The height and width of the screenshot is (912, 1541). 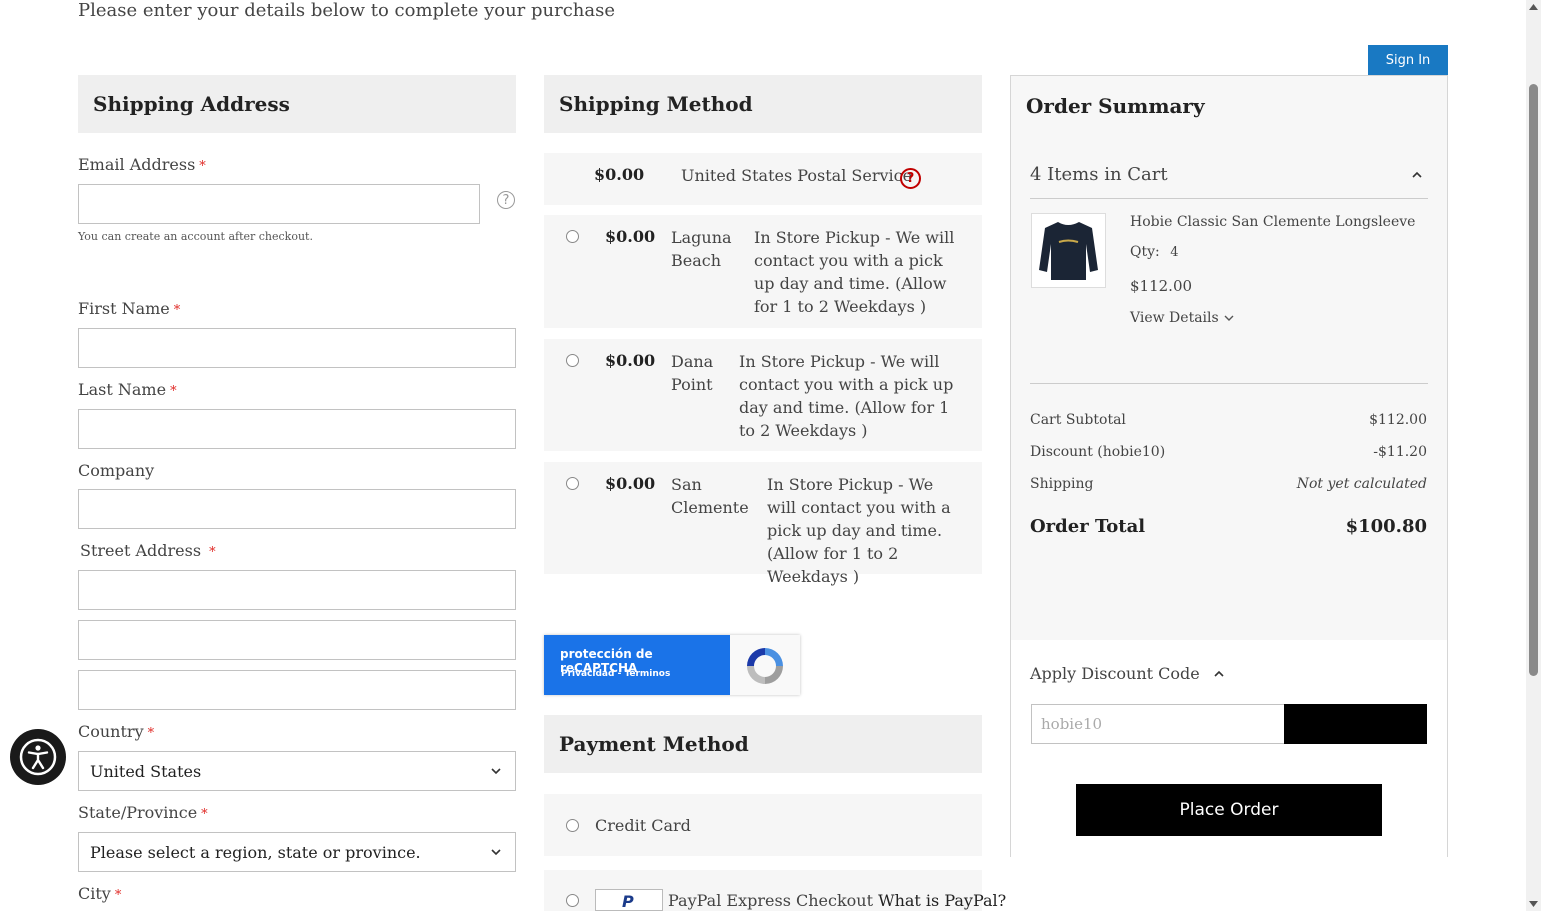 What do you see at coordinates (111, 731) in the screenshot?
I see `country-label-text: Country` at bounding box center [111, 731].